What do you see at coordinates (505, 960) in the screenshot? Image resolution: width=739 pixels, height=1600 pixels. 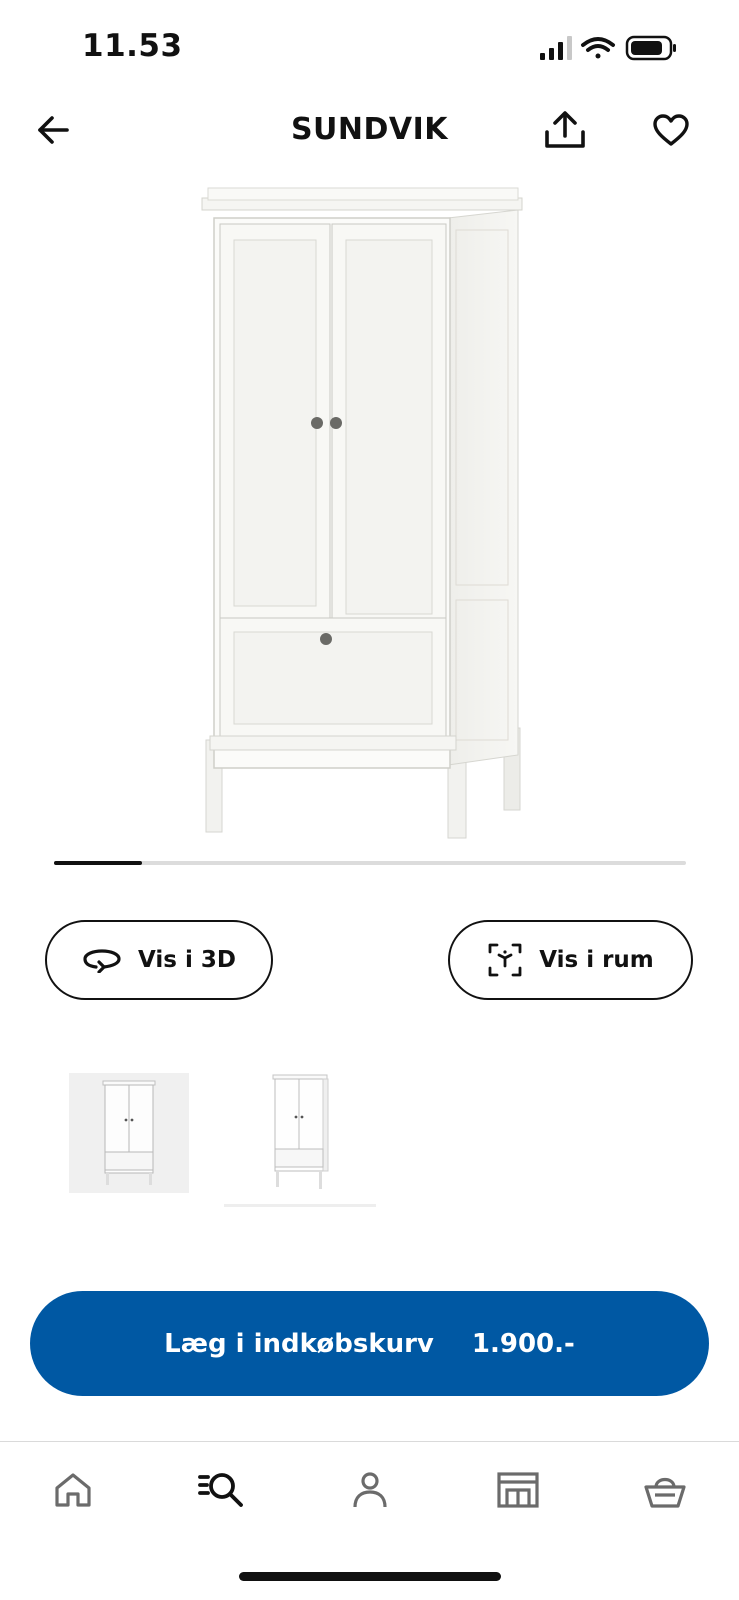 I see `ar-cube-icon` at bounding box center [505, 960].